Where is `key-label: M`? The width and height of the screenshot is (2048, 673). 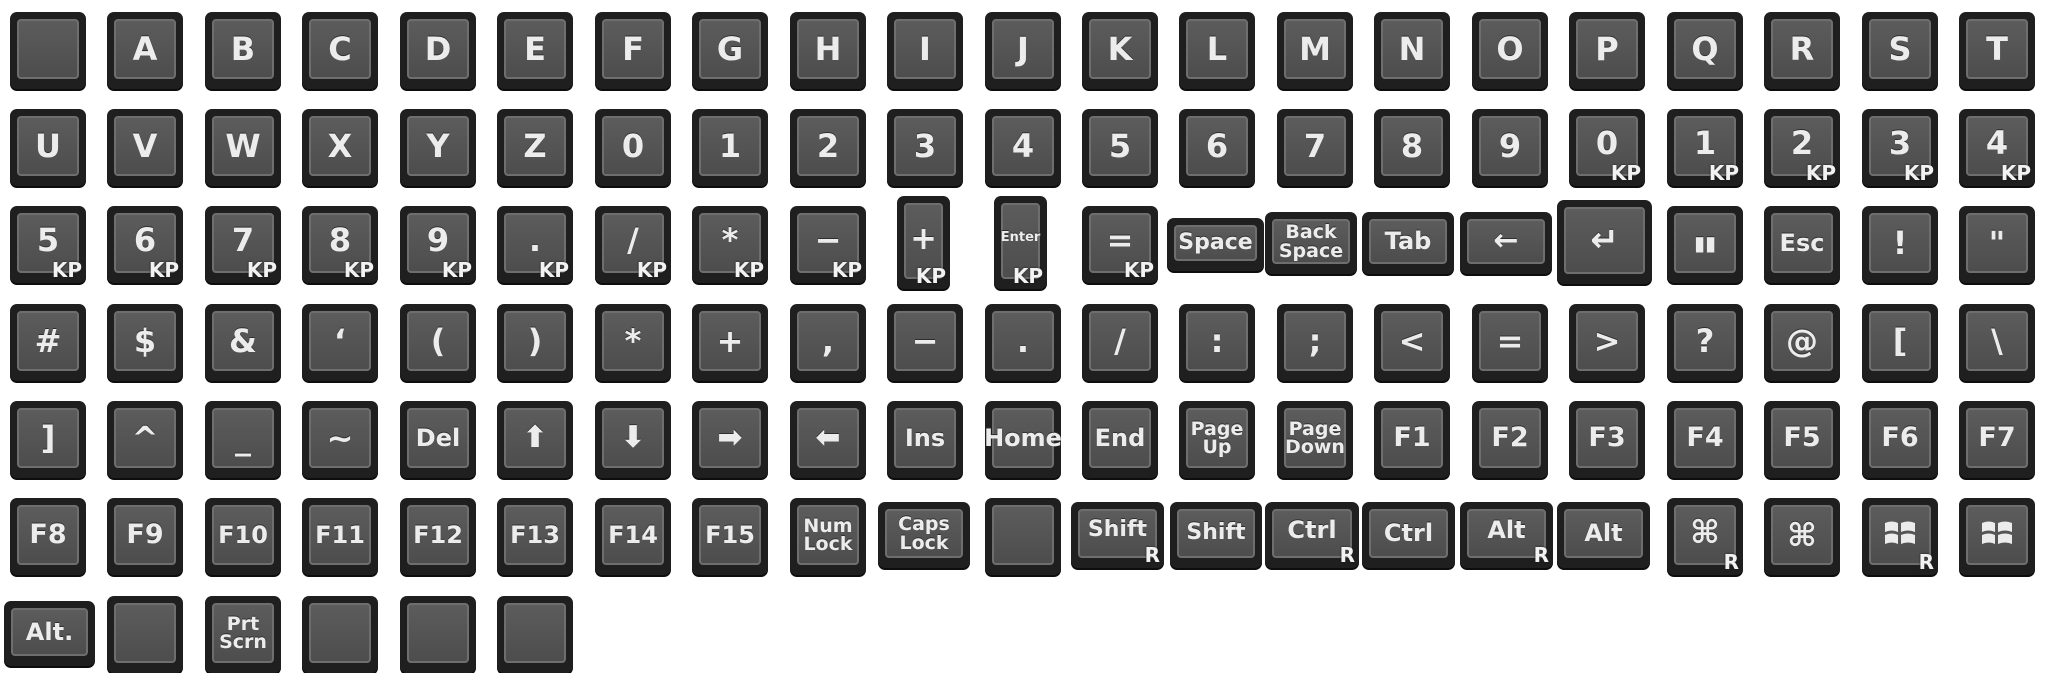 key-label: M is located at coordinates (1315, 48).